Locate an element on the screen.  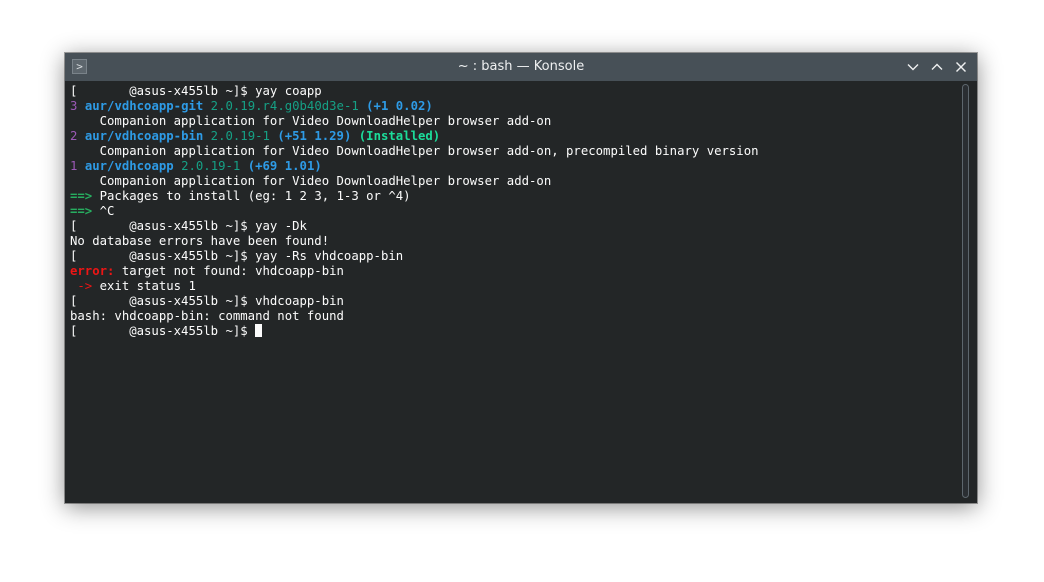
terminal-text: vdhcoapp-git is located at coordinates (159, 106).